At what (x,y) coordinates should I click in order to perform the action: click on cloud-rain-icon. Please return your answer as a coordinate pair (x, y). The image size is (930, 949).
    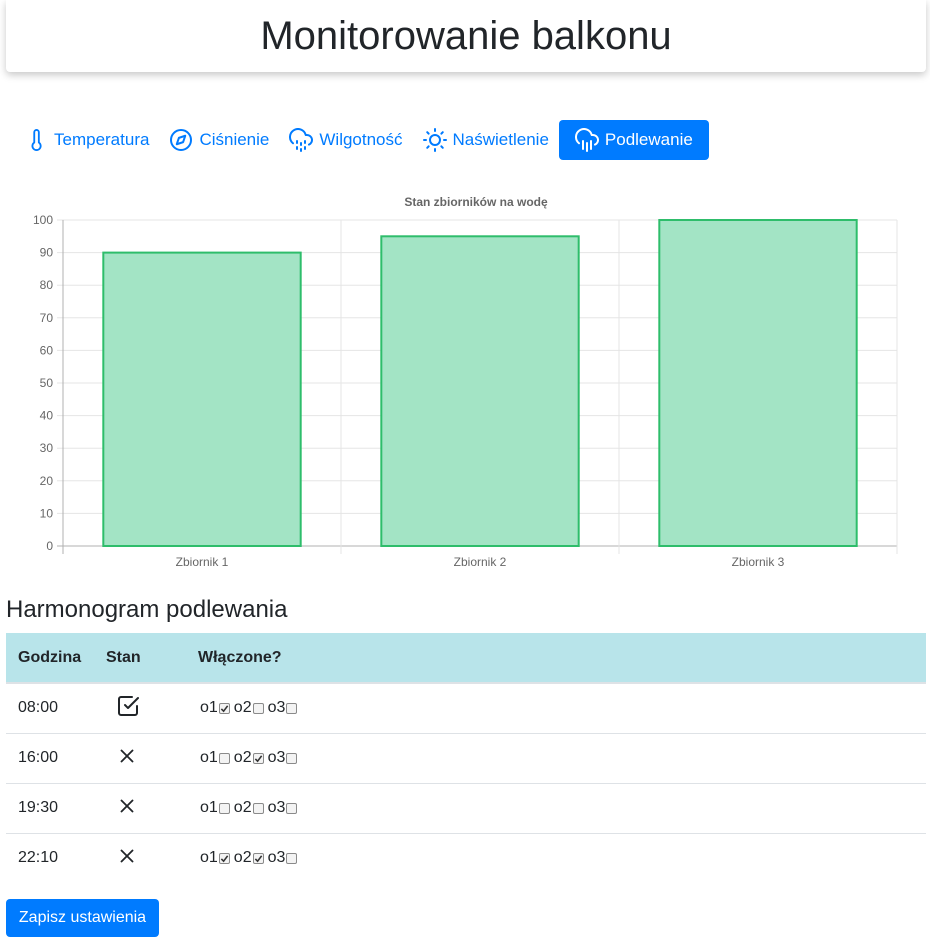
    Looking at the image, I should click on (586, 140).